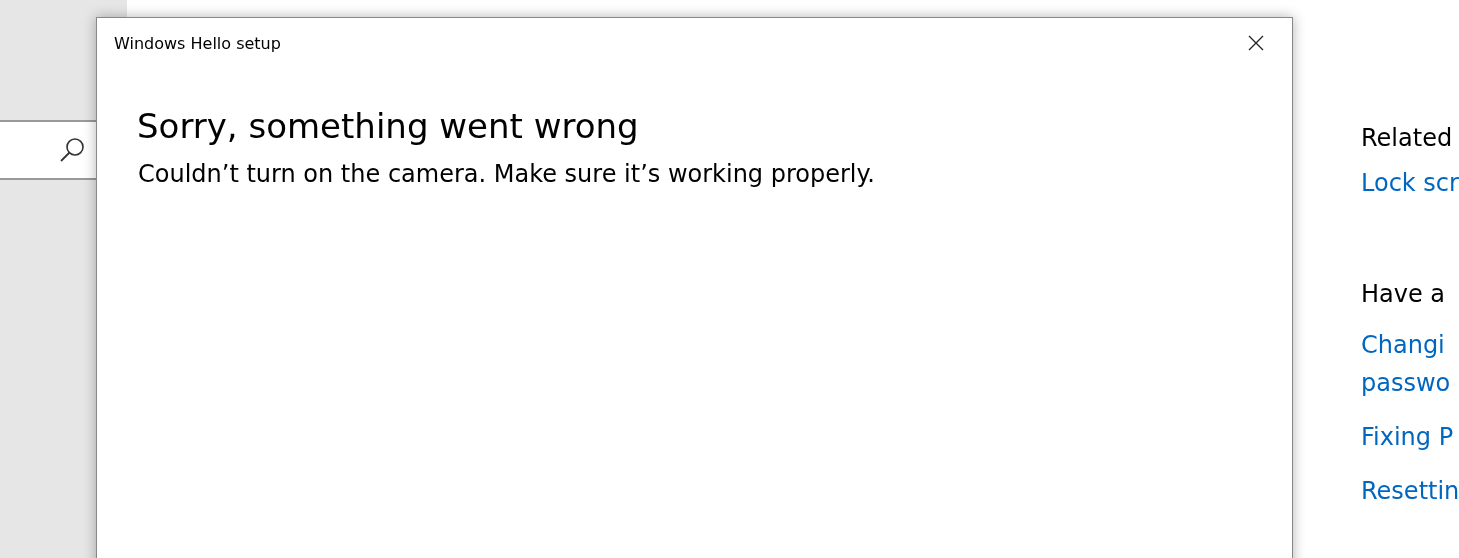 This screenshot has width=1459, height=558. I want to click on window-title: Windows Hello setup, so click(197, 43).